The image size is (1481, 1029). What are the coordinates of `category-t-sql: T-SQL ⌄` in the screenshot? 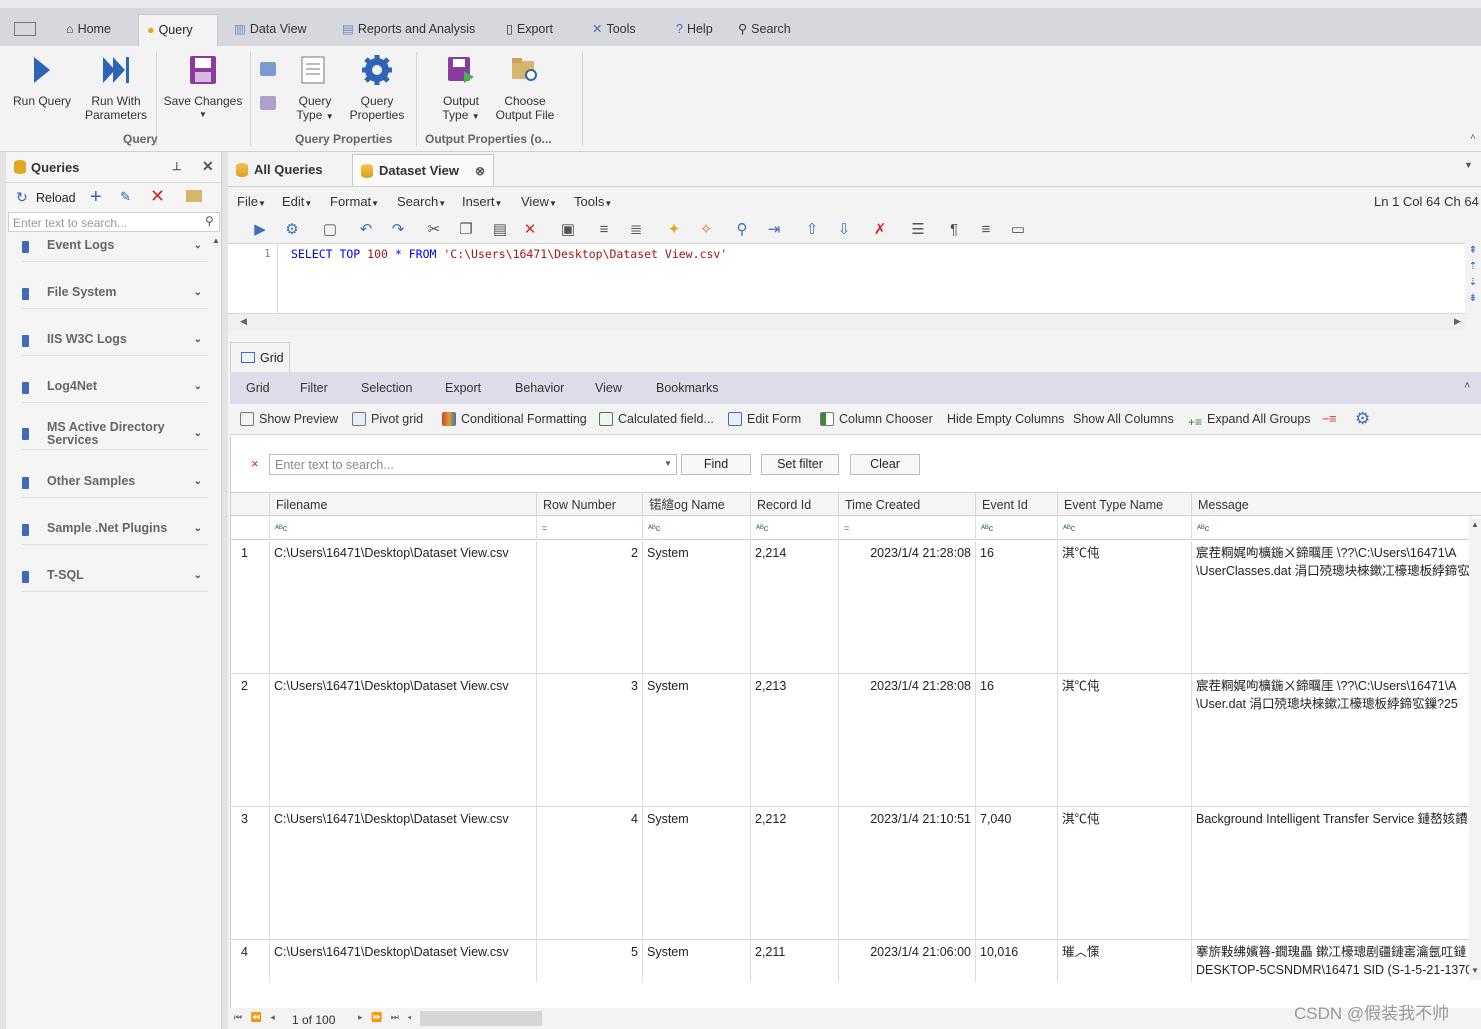 It's located at (115, 580).